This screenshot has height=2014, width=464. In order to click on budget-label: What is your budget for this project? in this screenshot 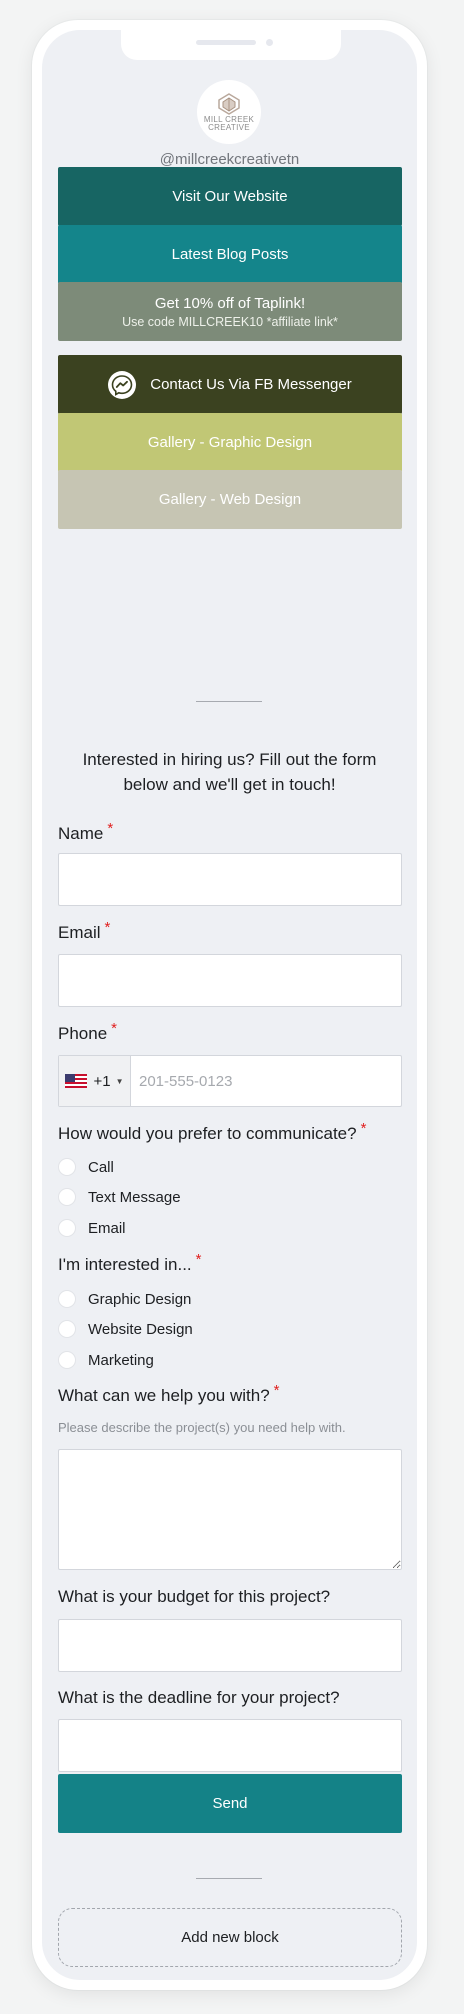, I will do `click(194, 1596)`.